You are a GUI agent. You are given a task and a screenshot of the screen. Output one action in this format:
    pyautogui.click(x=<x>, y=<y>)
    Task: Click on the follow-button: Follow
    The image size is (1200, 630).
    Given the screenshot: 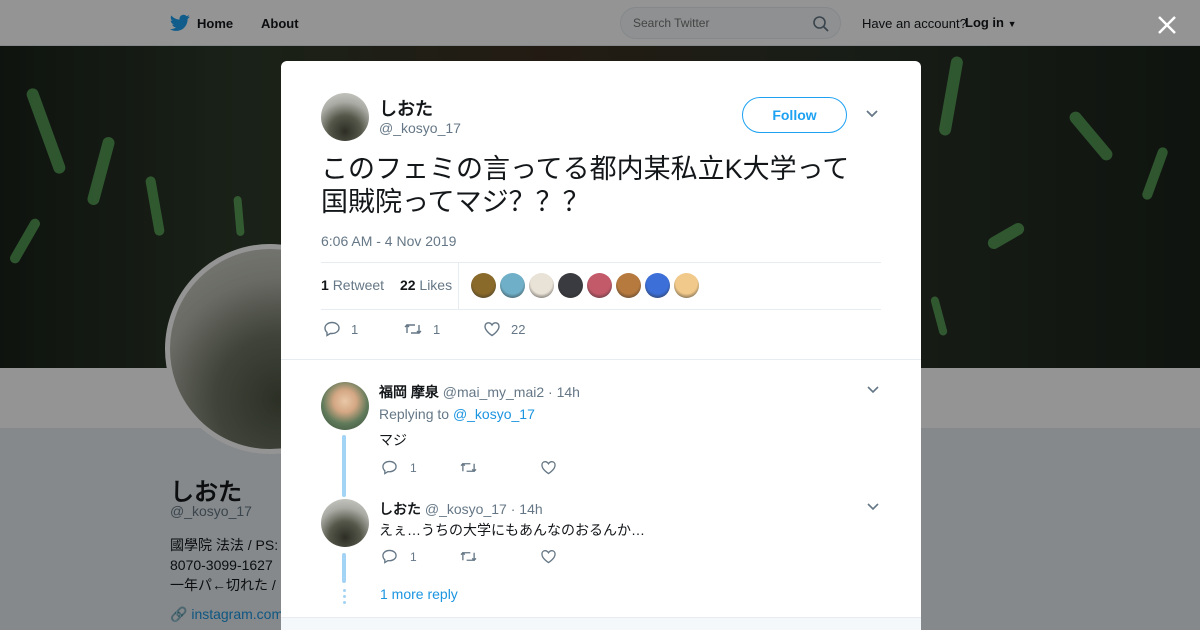 What is the action you would take?
    pyautogui.click(x=794, y=115)
    